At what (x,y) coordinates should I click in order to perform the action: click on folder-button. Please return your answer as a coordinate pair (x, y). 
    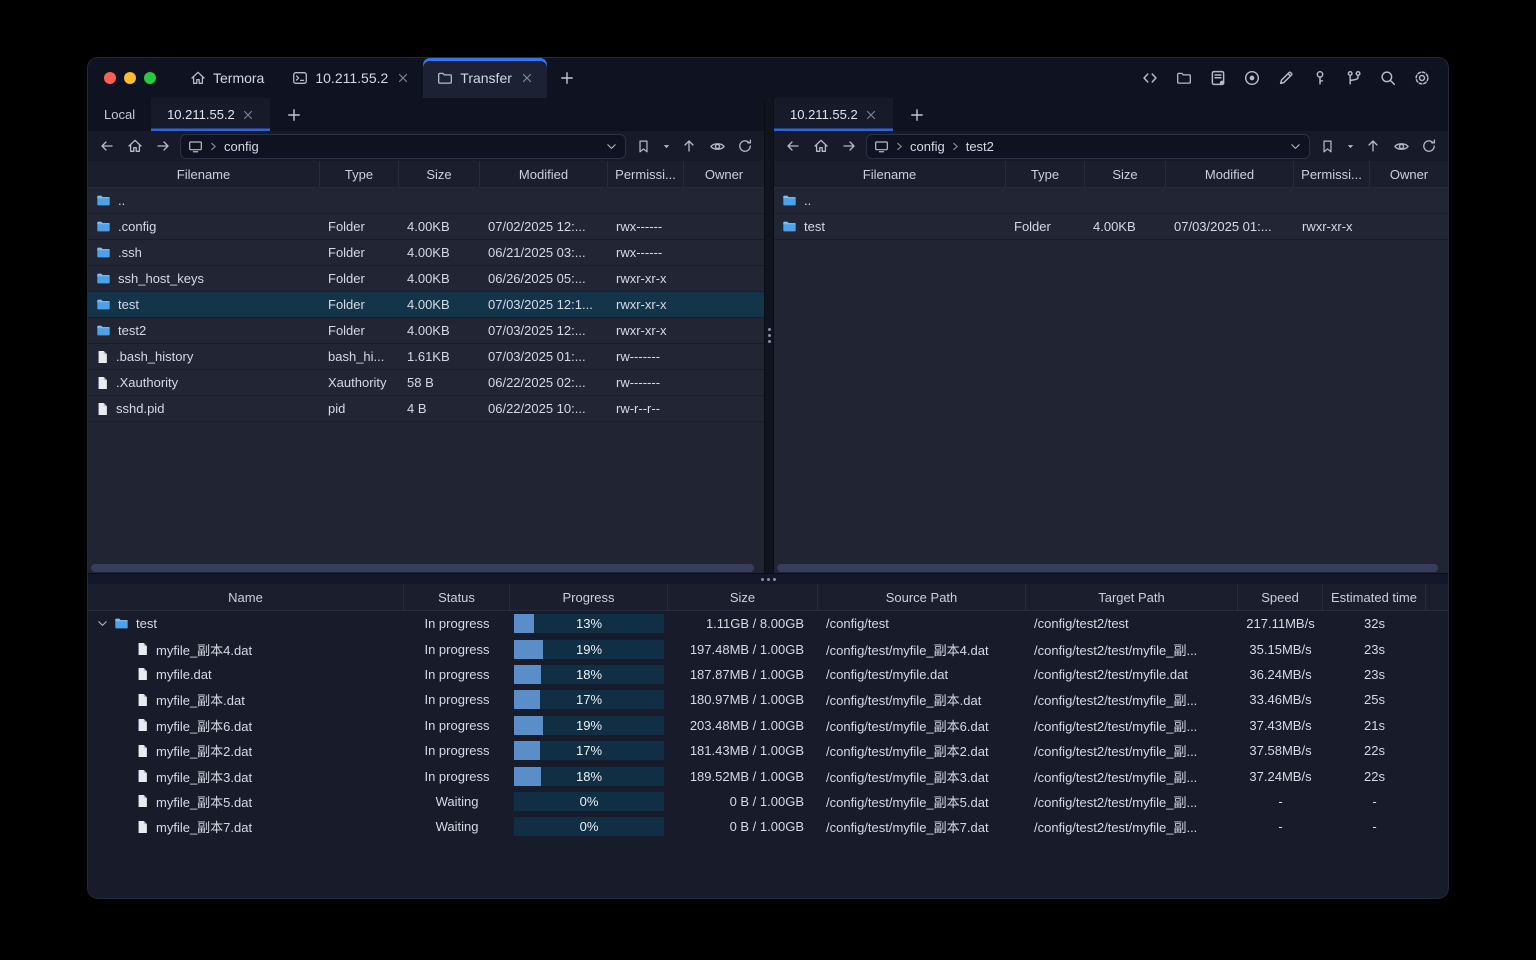
    Looking at the image, I should click on (1184, 78).